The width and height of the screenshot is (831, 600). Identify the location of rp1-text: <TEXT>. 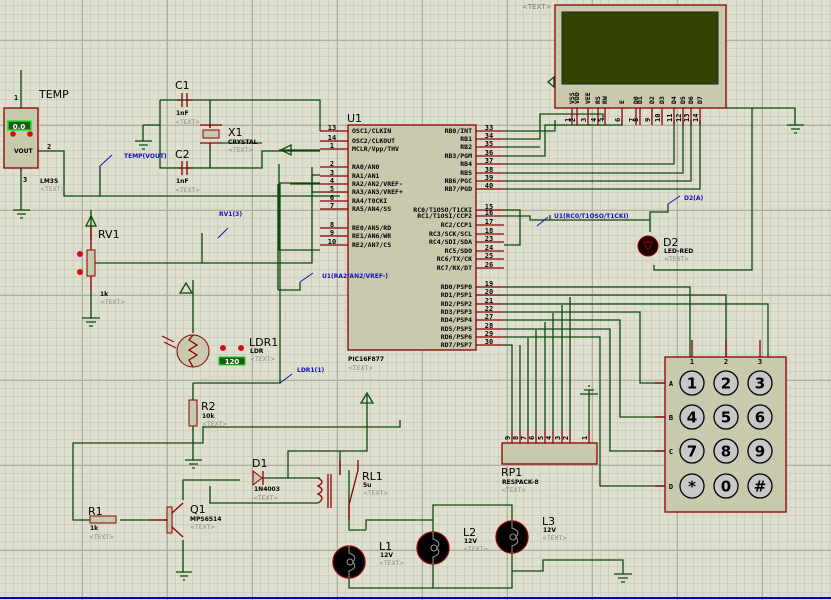
(513, 490).